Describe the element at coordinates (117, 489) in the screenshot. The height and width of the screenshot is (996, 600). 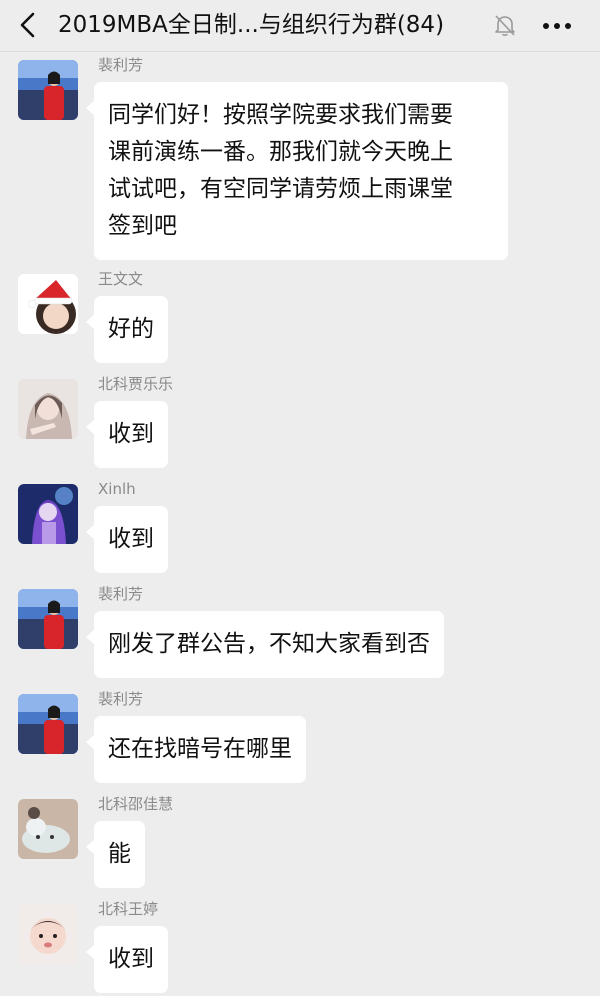
I see `sender-name: Xinlh` at that location.